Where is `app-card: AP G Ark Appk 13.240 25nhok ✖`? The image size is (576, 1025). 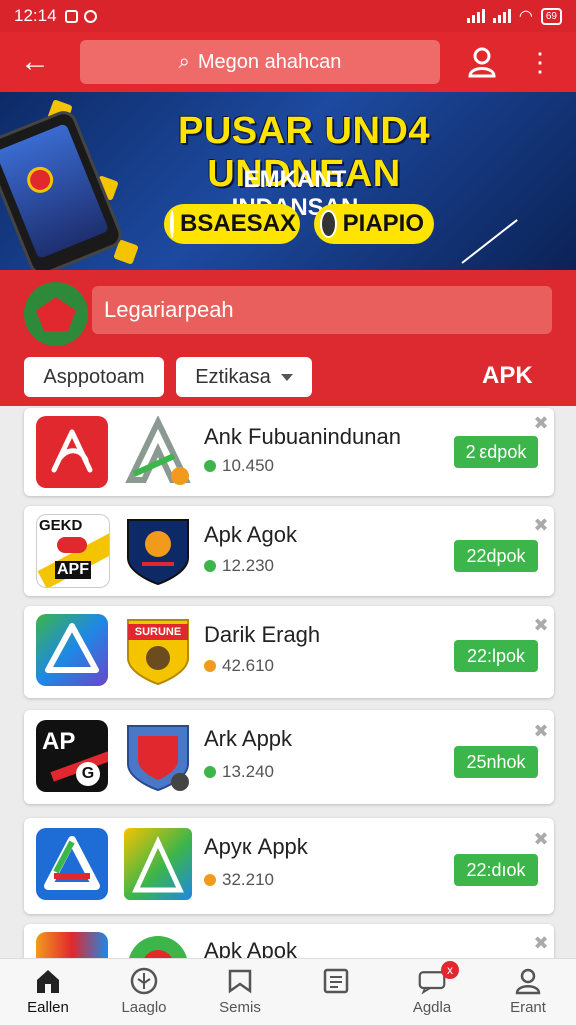
app-card: AP G Ark Appk 13.240 25nhok ✖ is located at coordinates (289, 757).